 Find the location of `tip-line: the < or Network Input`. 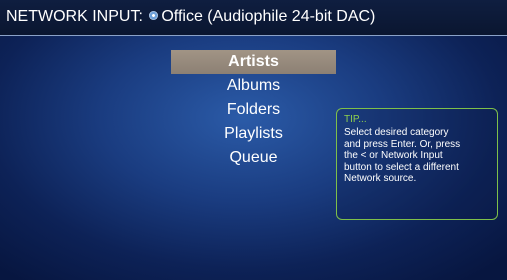

tip-line: the < or Network Input is located at coordinates (393, 155).